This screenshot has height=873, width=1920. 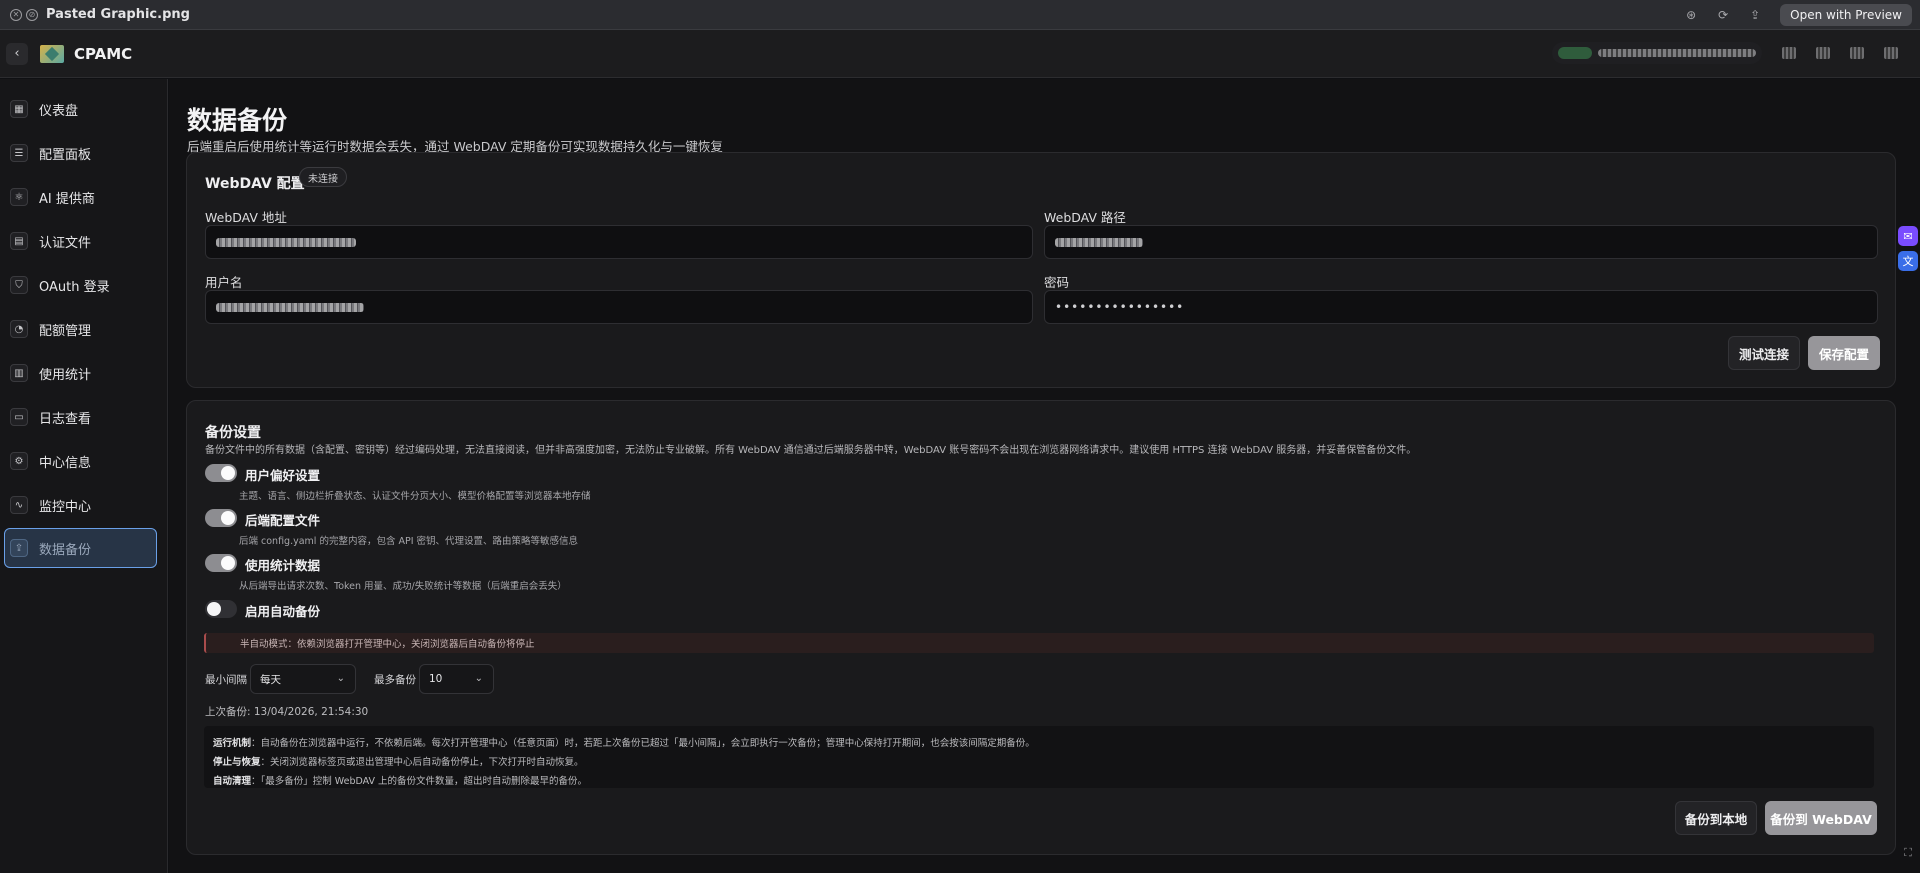 I want to click on sidebar-item-data-backup: ⇪ 数据备份, so click(x=80, y=548).